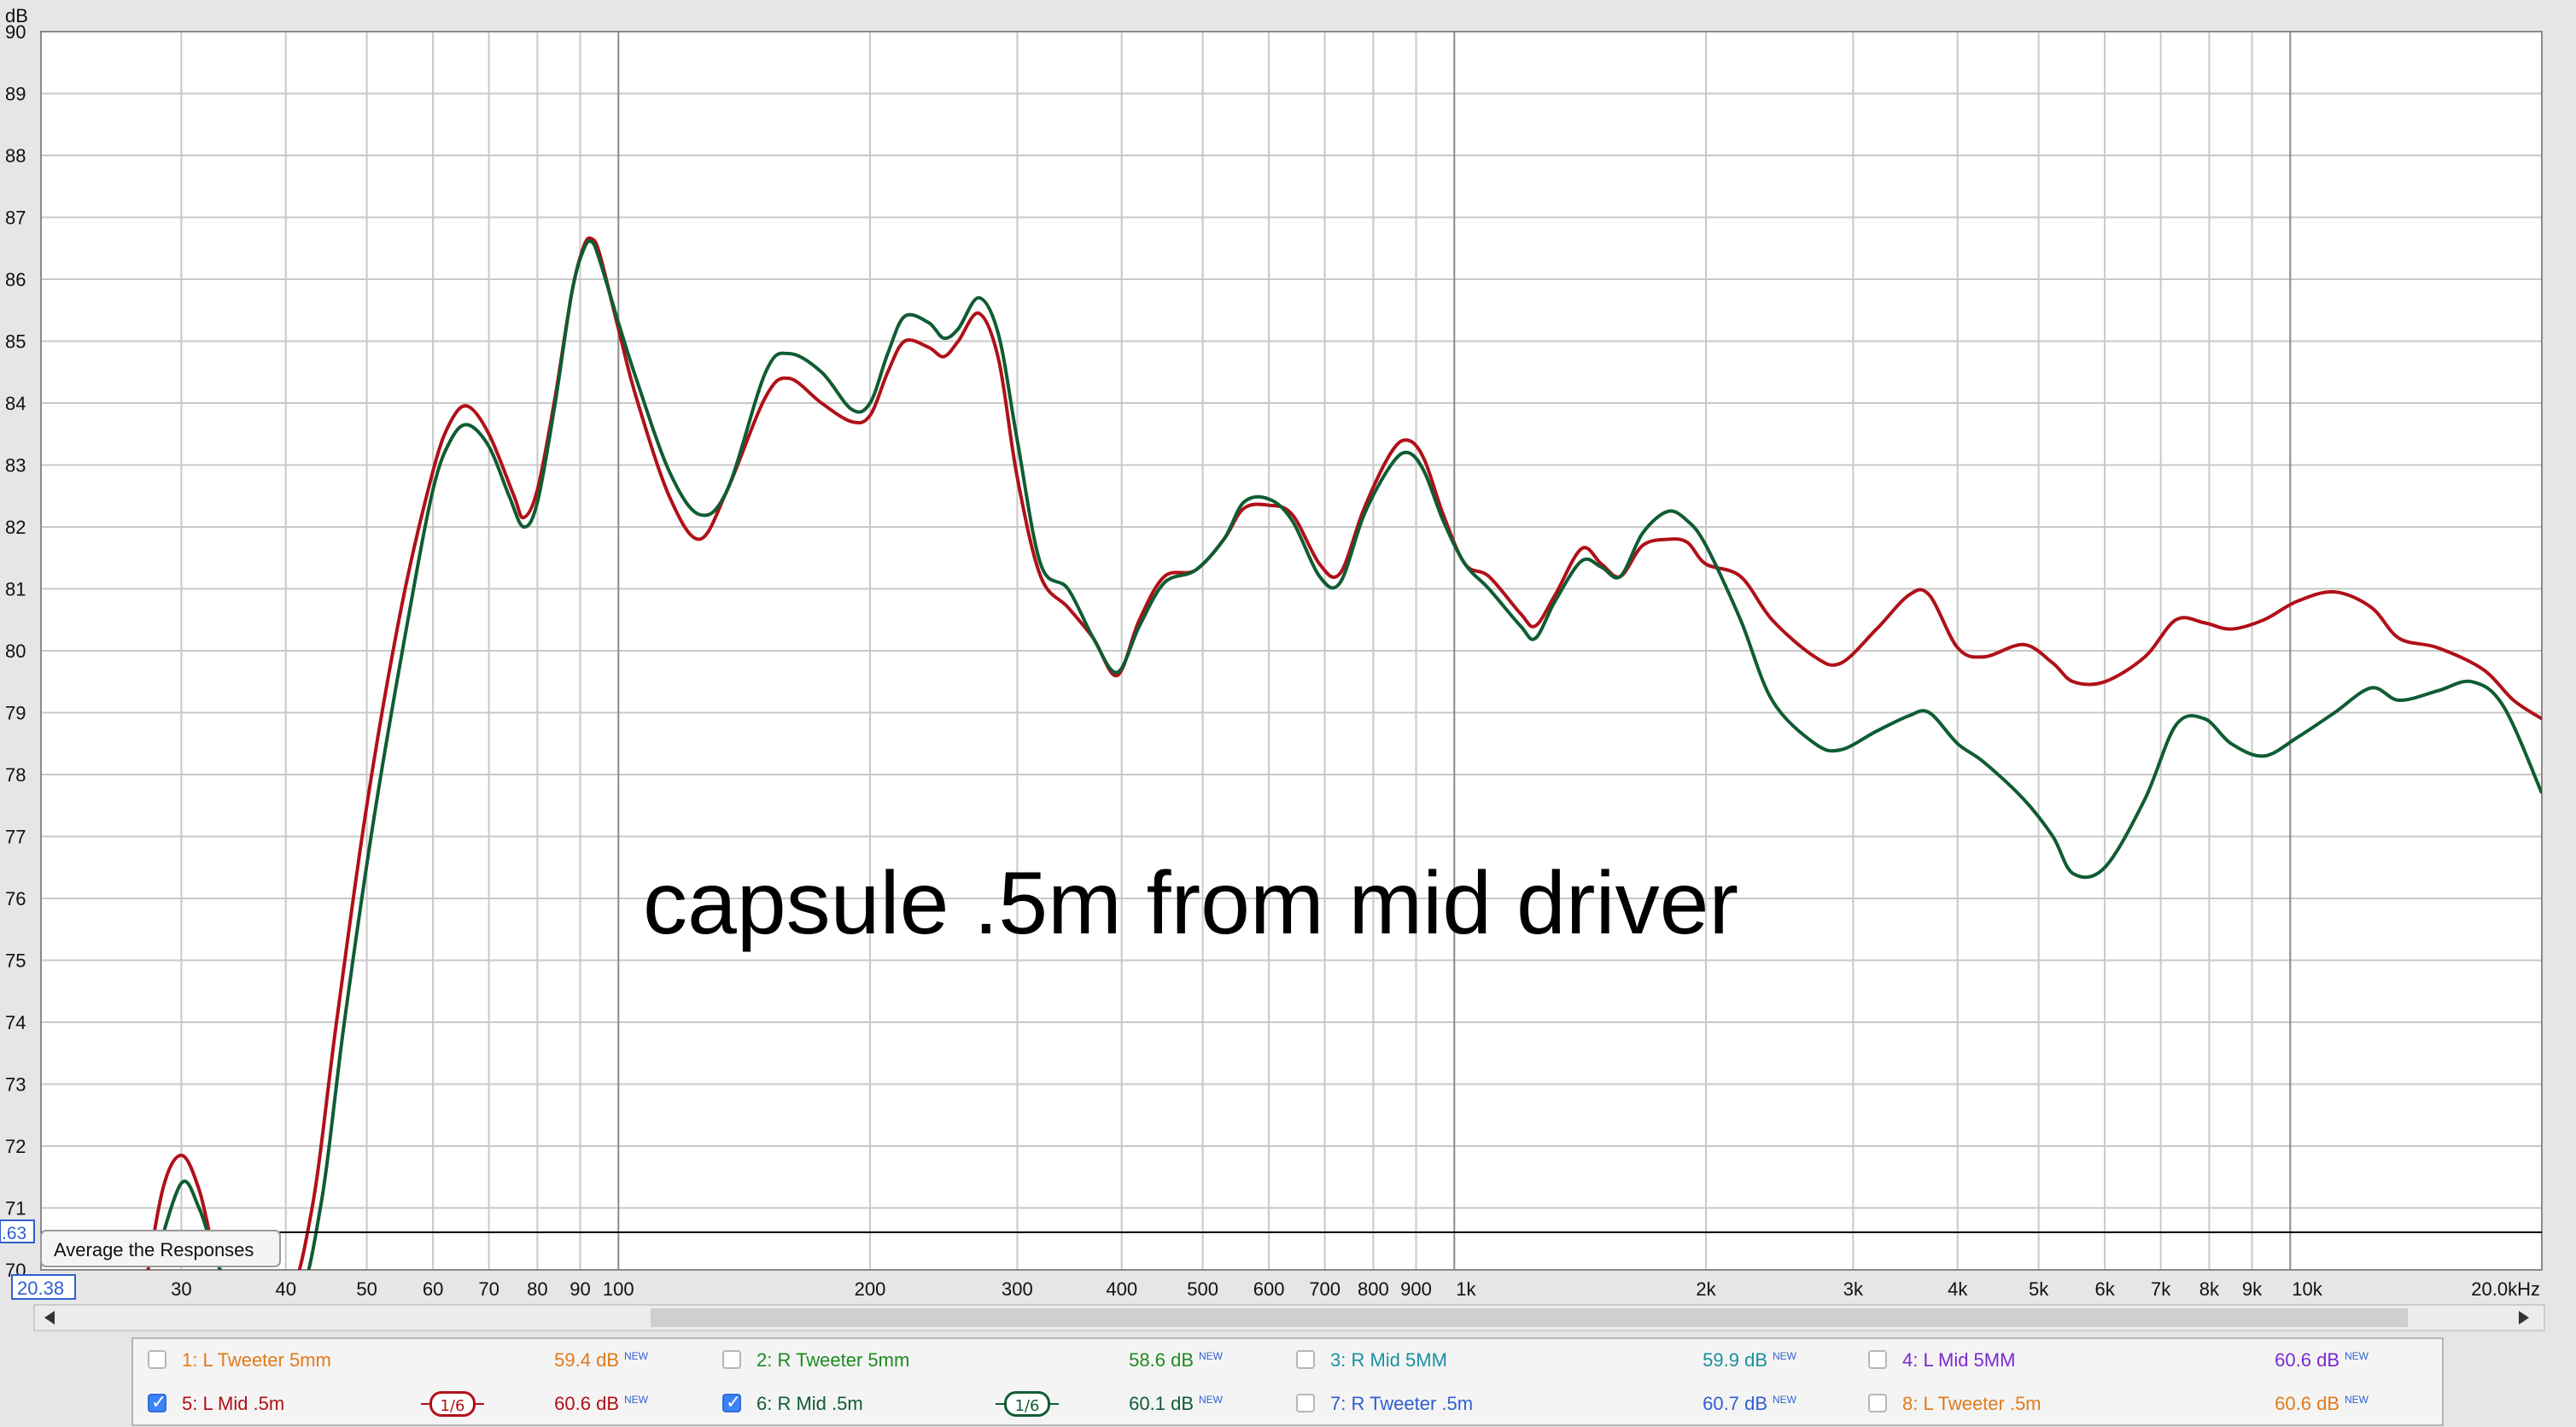  What do you see at coordinates (15, 837) in the screenshot?
I see `y-tick-label: 77` at bounding box center [15, 837].